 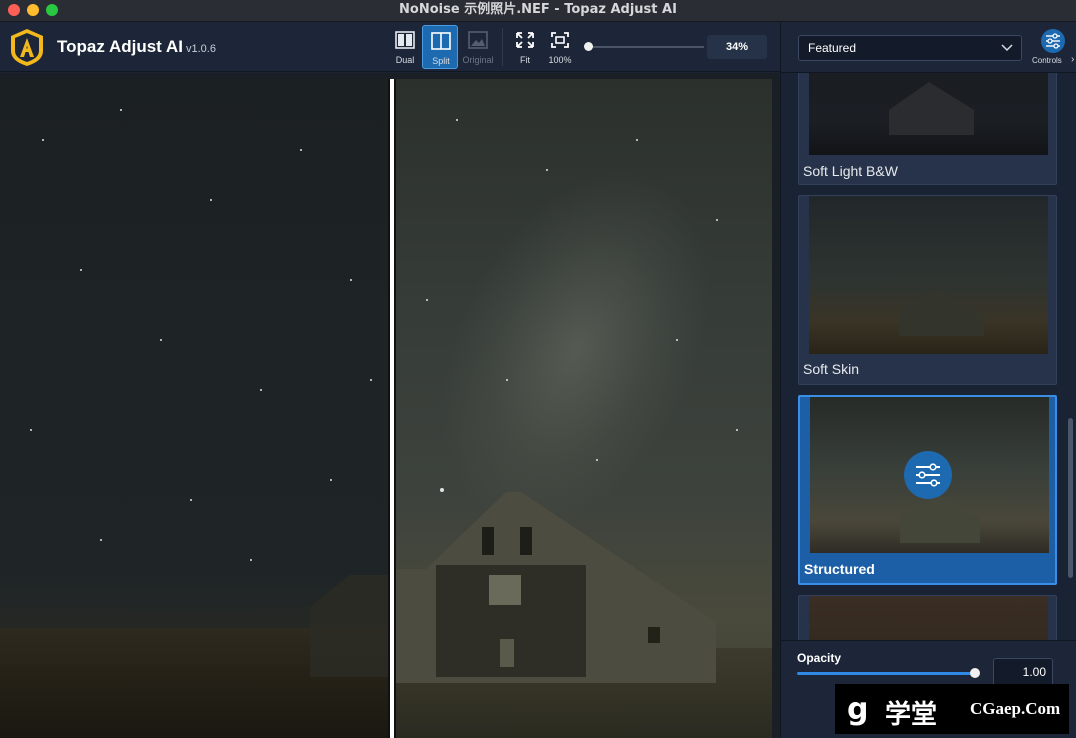 I want to click on actual-size-label: 100%, so click(x=560, y=60).